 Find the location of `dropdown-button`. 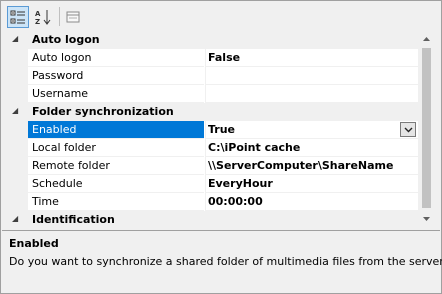

dropdown-button is located at coordinates (408, 129).